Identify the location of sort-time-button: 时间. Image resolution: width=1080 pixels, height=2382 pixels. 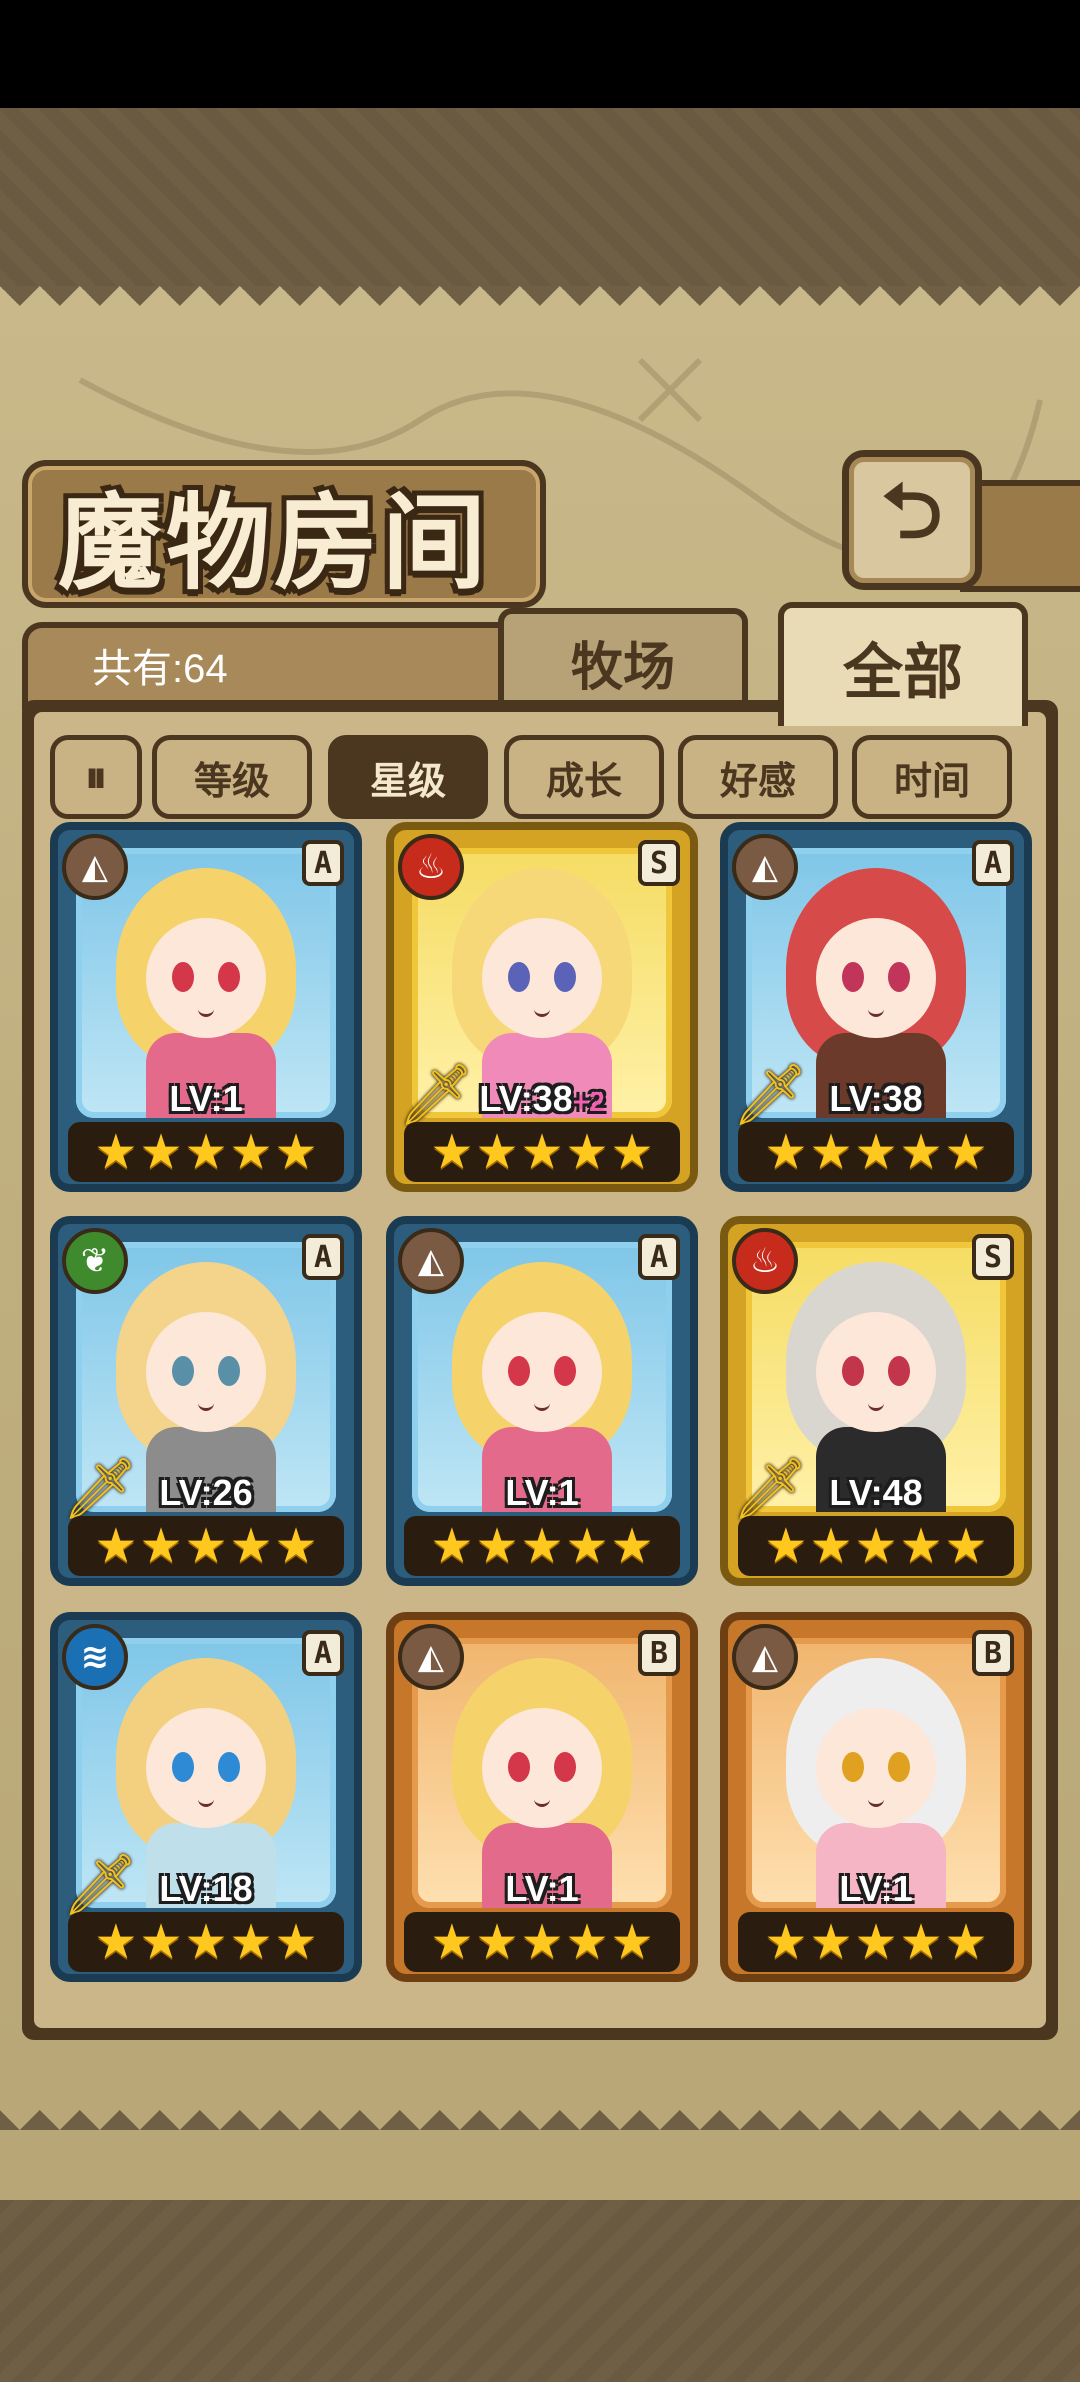
(932, 777).